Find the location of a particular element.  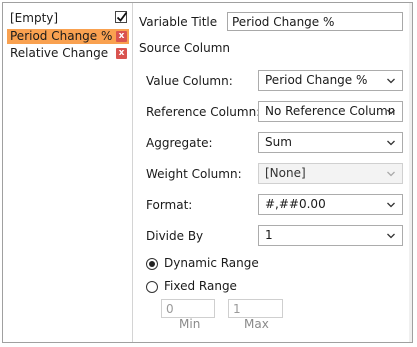

dynamic-range-label: Dynamic Range is located at coordinates (211, 263).